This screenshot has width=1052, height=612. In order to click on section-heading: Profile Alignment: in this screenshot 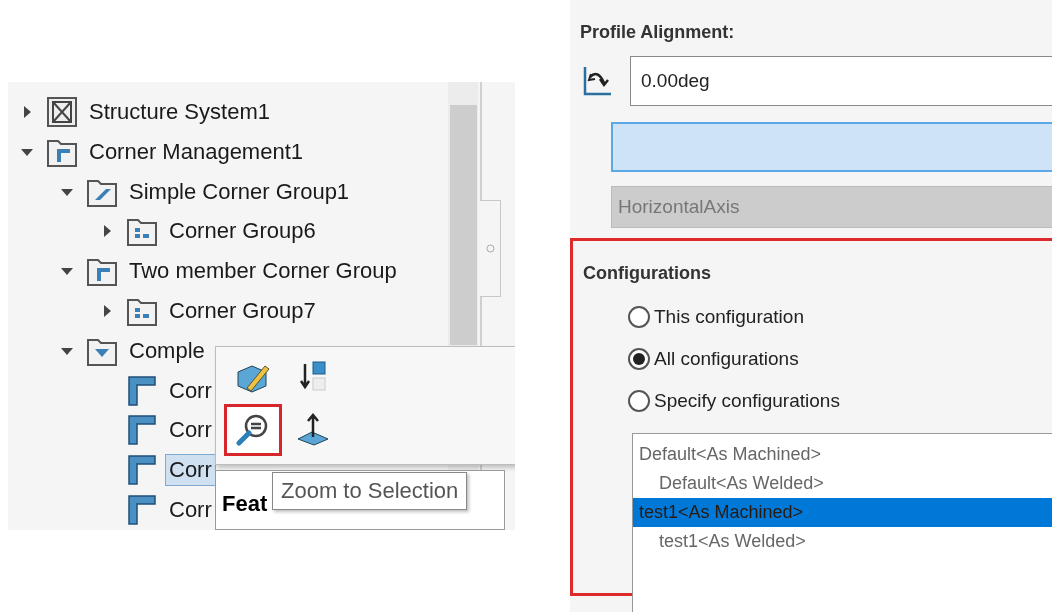, I will do `click(658, 32)`.